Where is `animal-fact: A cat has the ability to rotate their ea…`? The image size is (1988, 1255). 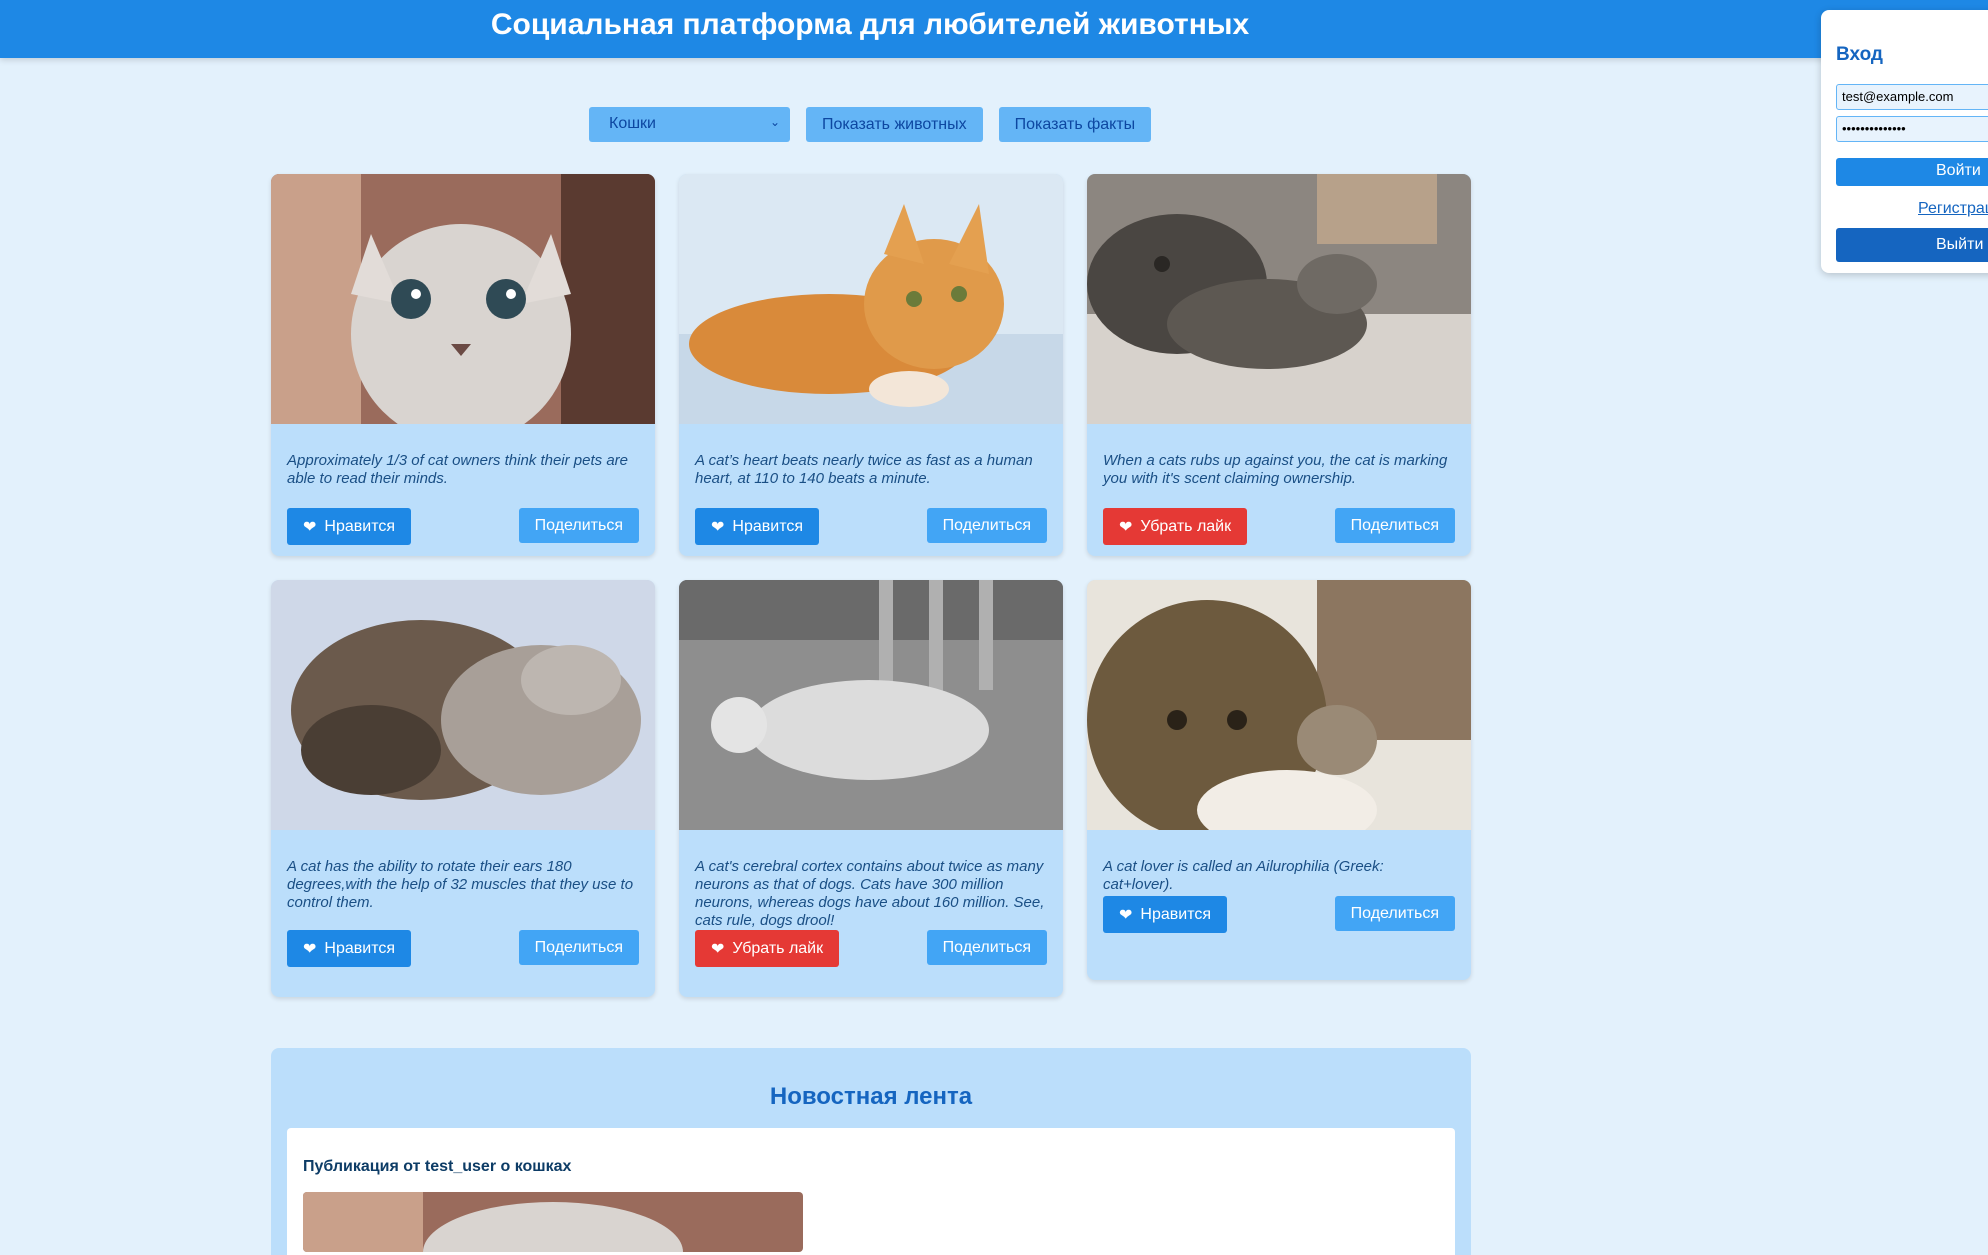 animal-fact: A cat has the ability to rotate their ea… is located at coordinates (460, 884).